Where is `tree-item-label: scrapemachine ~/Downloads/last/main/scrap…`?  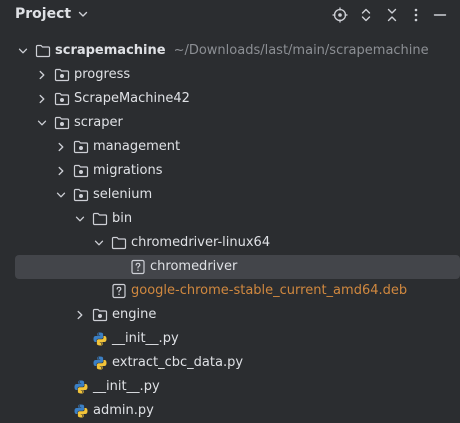
tree-item-label: scrapemachine ~/Downloads/last/main/scrap… is located at coordinates (242, 51).